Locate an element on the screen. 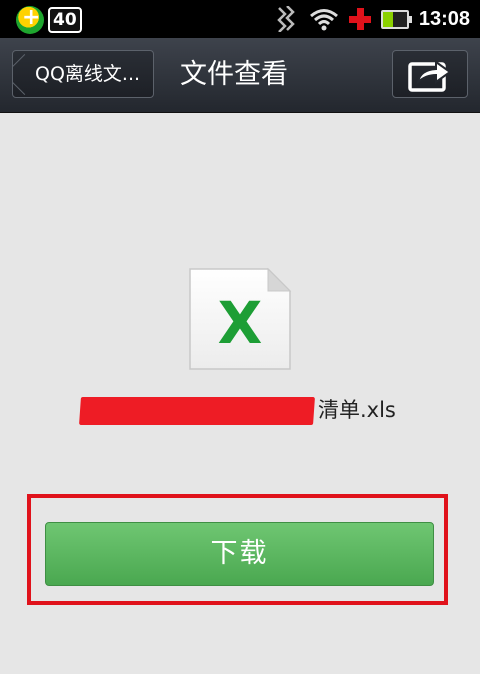  battery-icon is located at coordinates (396, 19).